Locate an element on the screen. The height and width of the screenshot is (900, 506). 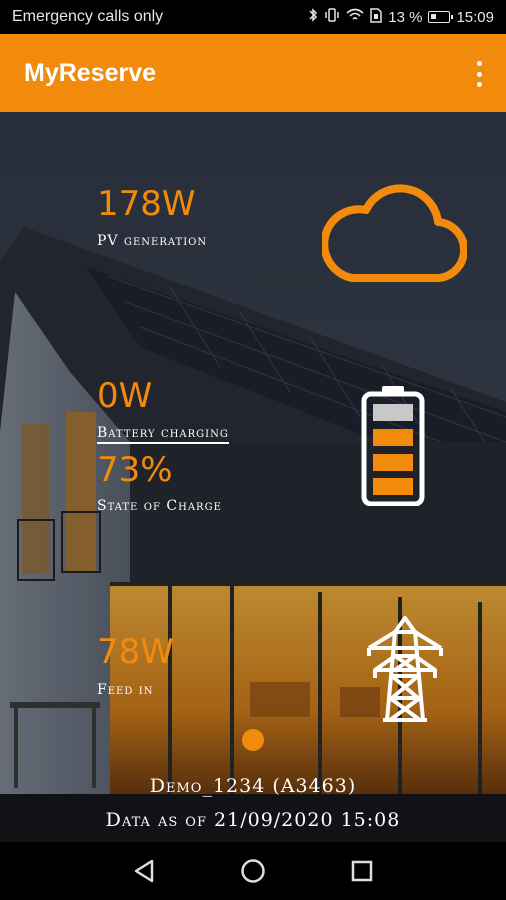
pv-generation-value: 178W is located at coordinates (146, 204).